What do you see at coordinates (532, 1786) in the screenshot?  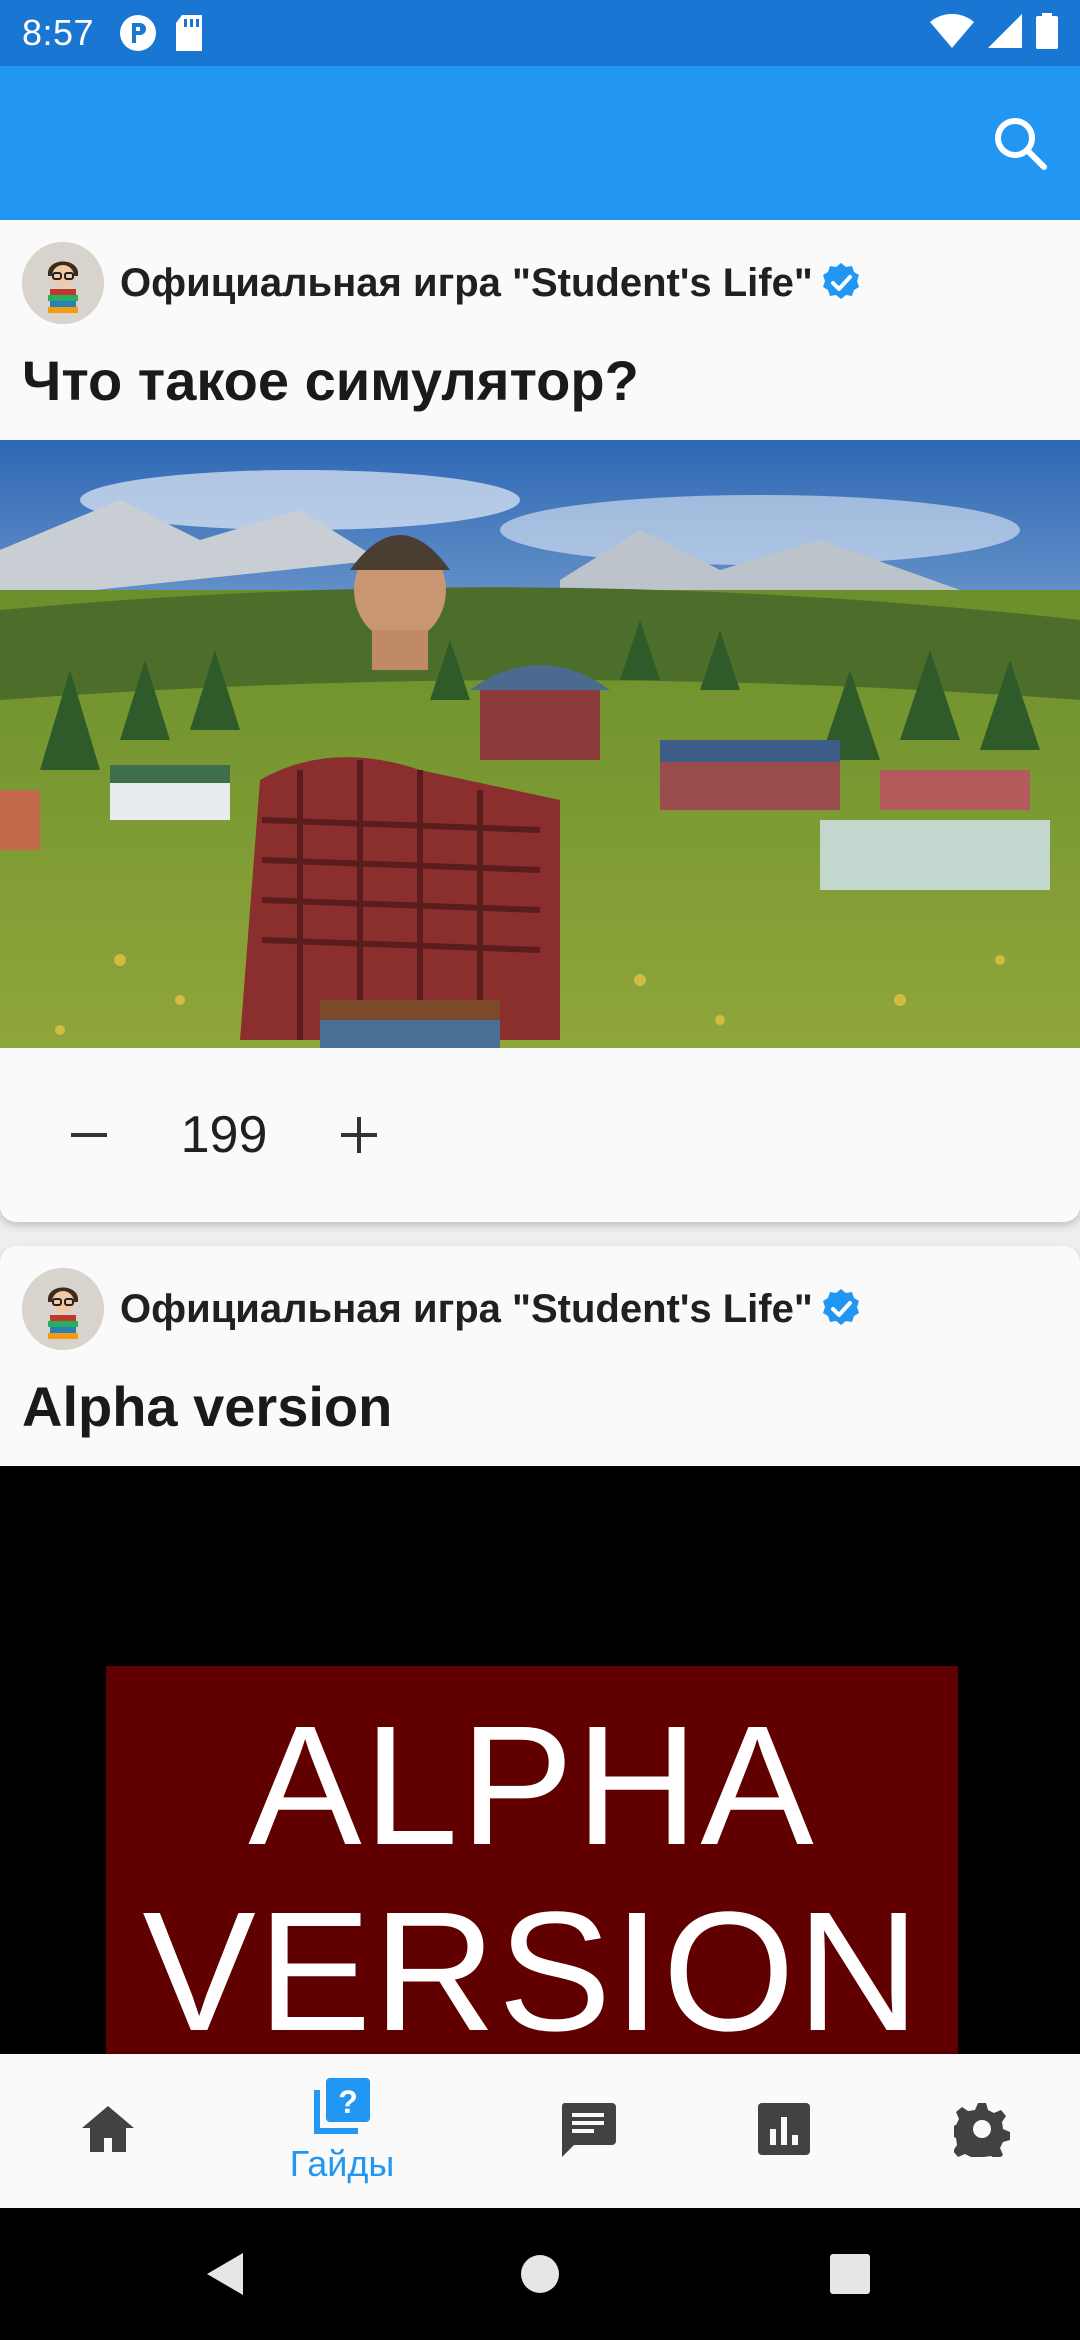 I see `banner-line-1: ALPHA` at bounding box center [532, 1786].